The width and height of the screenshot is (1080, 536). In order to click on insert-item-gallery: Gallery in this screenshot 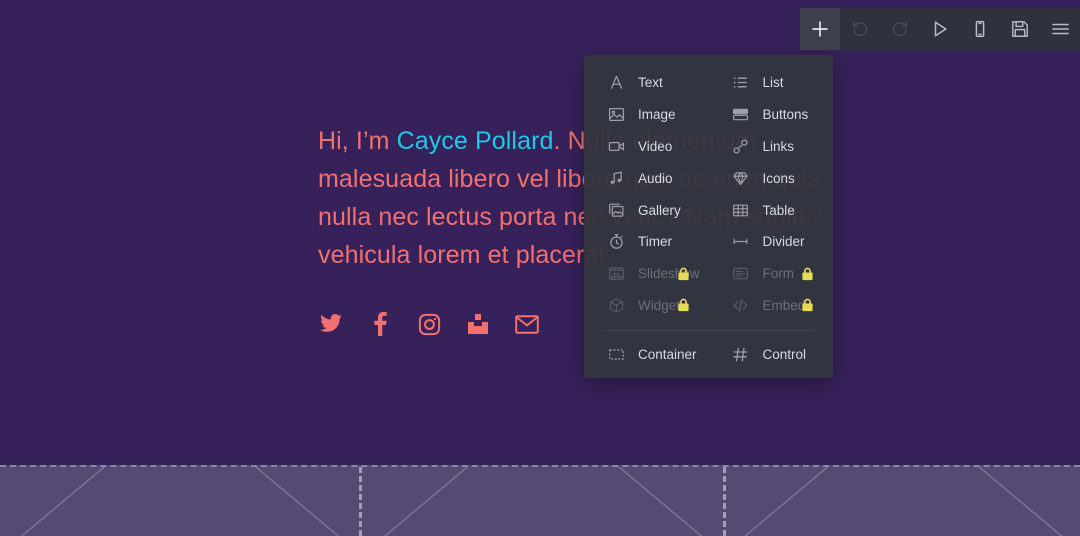, I will do `click(646, 210)`.